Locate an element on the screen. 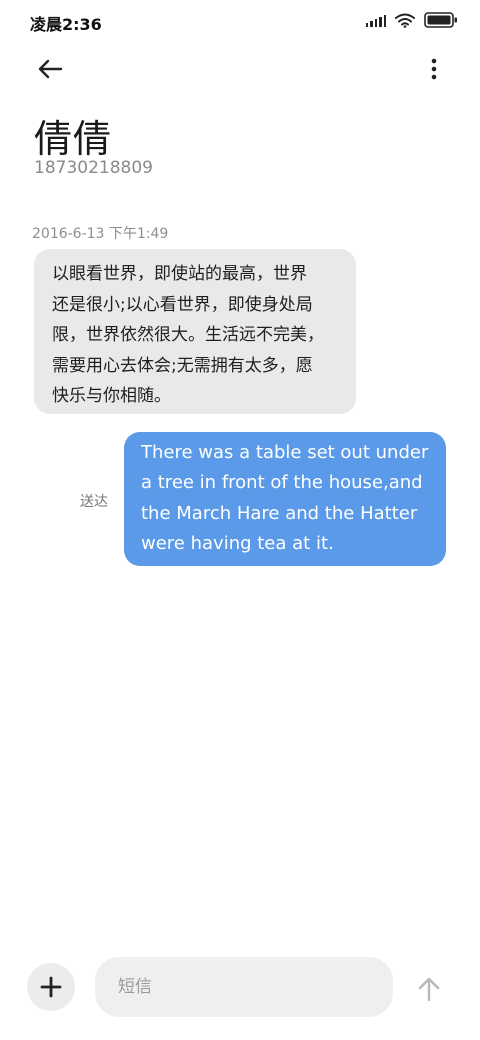 This screenshot has height=1040, width=480. more-vertical-icon is located at coordinates (434, 69).